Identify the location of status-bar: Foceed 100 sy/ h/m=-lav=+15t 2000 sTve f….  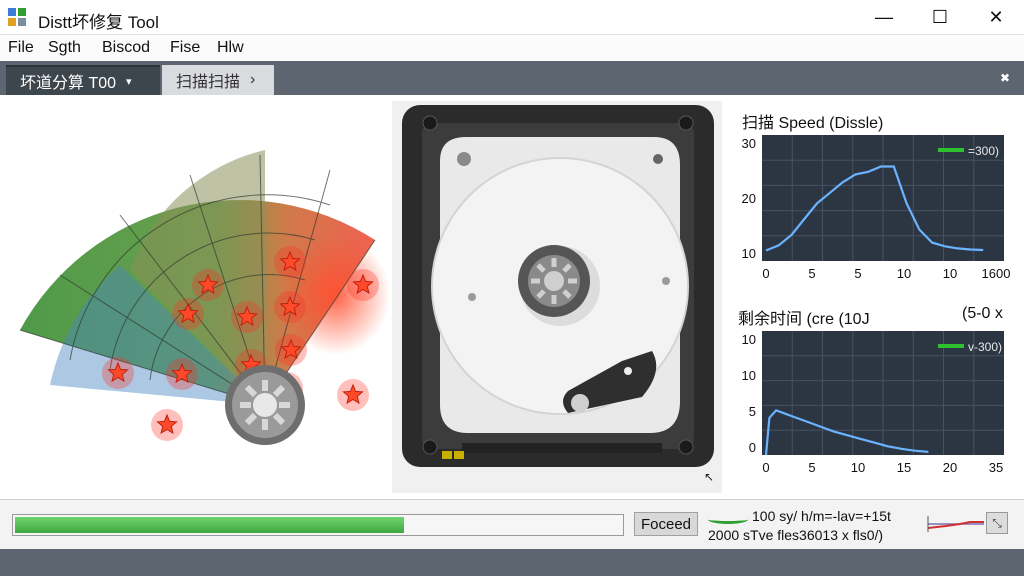
(512, 524).